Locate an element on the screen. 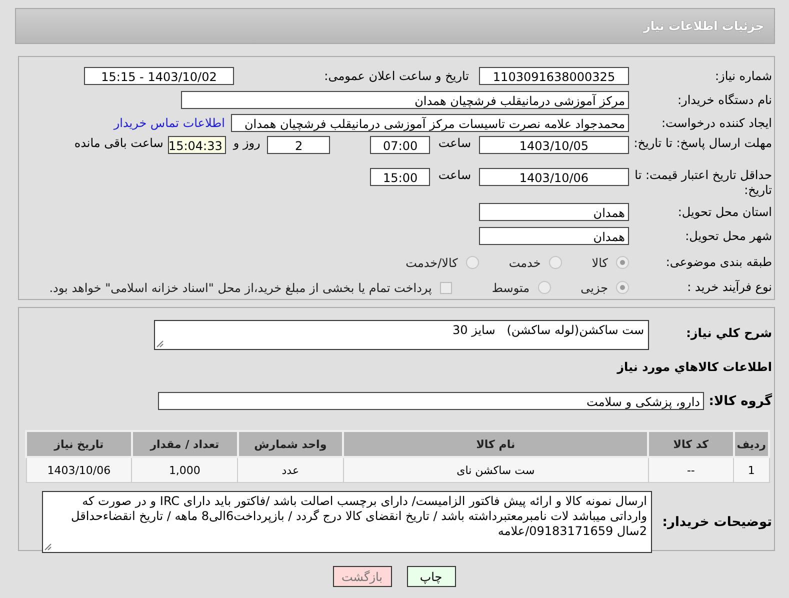 The image size is (789, 598). field-label: نام دستگاه خریدار: is located at coordinates (724, 100).